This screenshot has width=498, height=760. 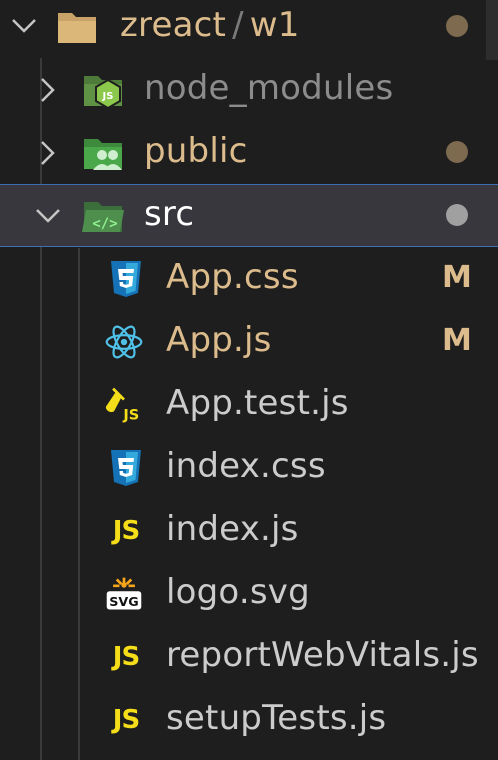 I want to click on file-name: App.test.js, so click(x=257, y=403).